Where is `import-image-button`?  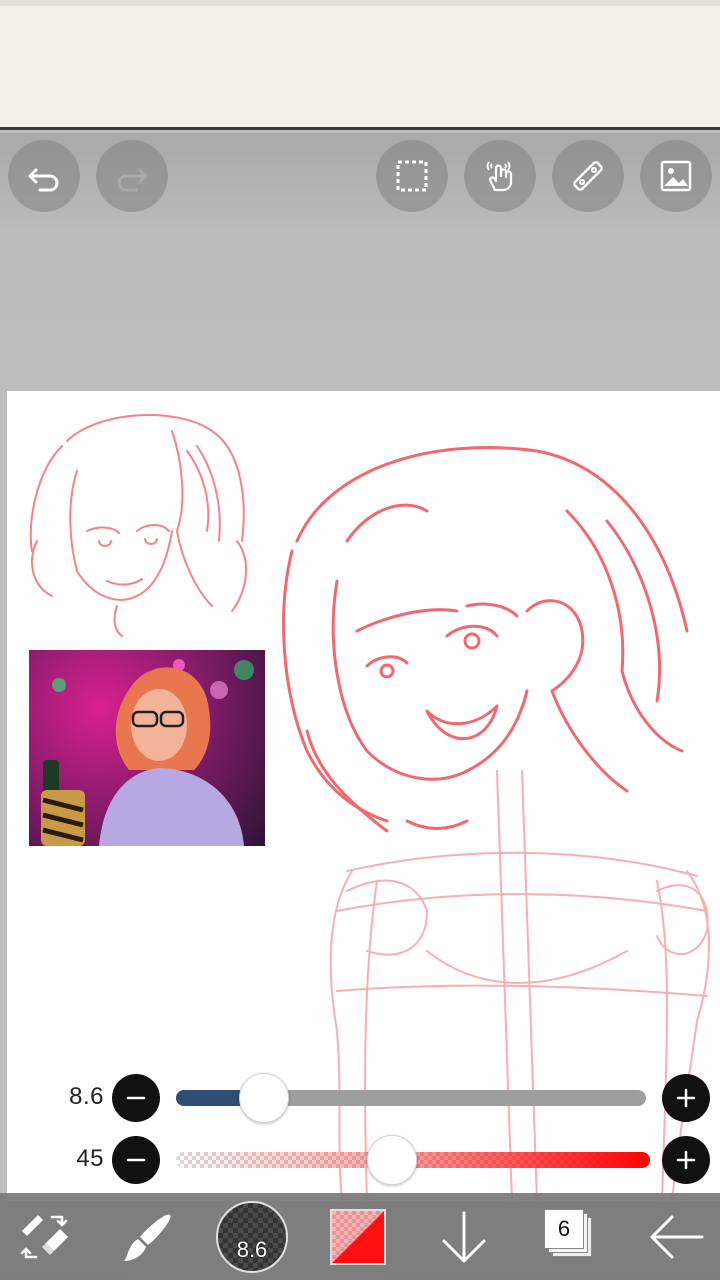
import-image-button is located at coordinates (676, 176).